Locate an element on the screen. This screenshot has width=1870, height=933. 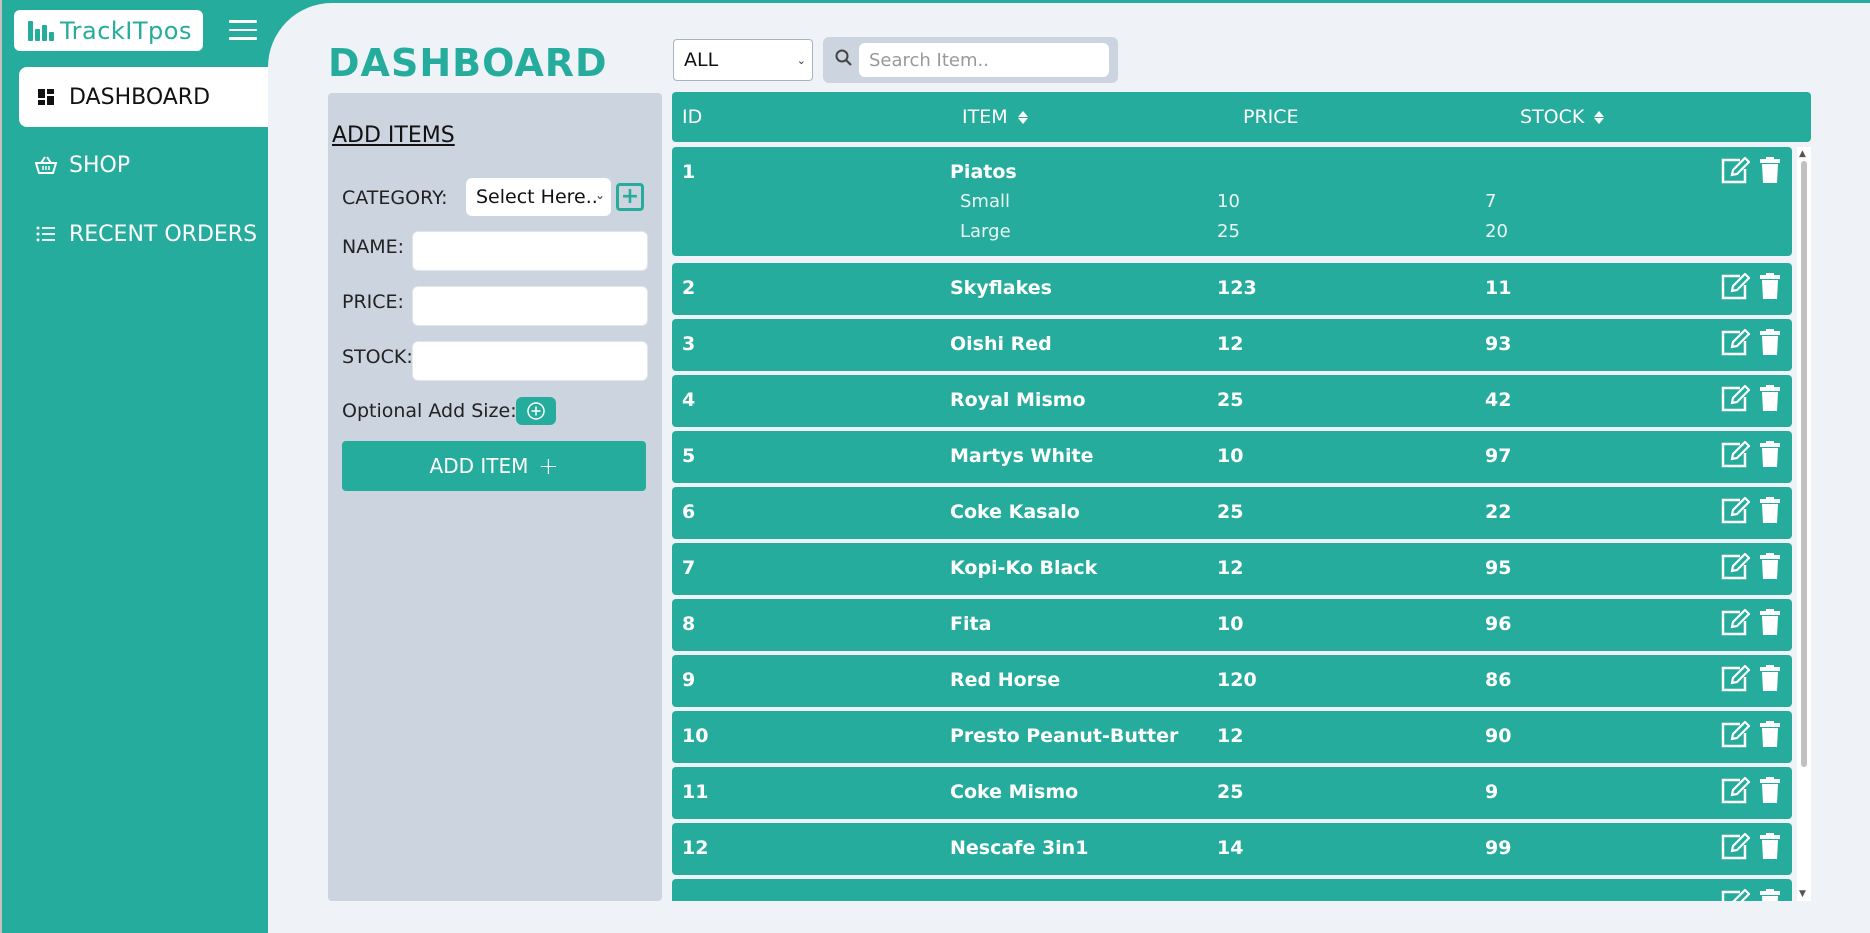
row-id: 3 is located at coordinates (689, 344).